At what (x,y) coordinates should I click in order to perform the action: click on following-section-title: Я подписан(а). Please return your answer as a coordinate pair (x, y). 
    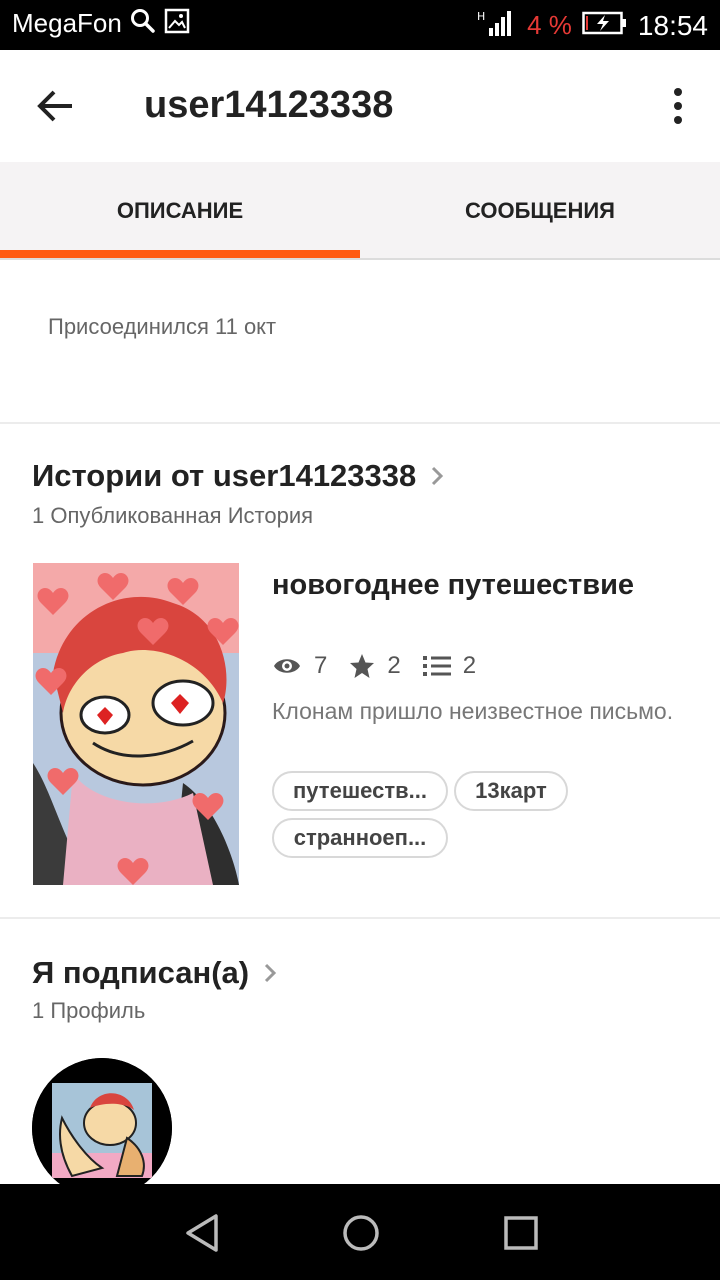
    Looking at the image, I should click on (141, 972).